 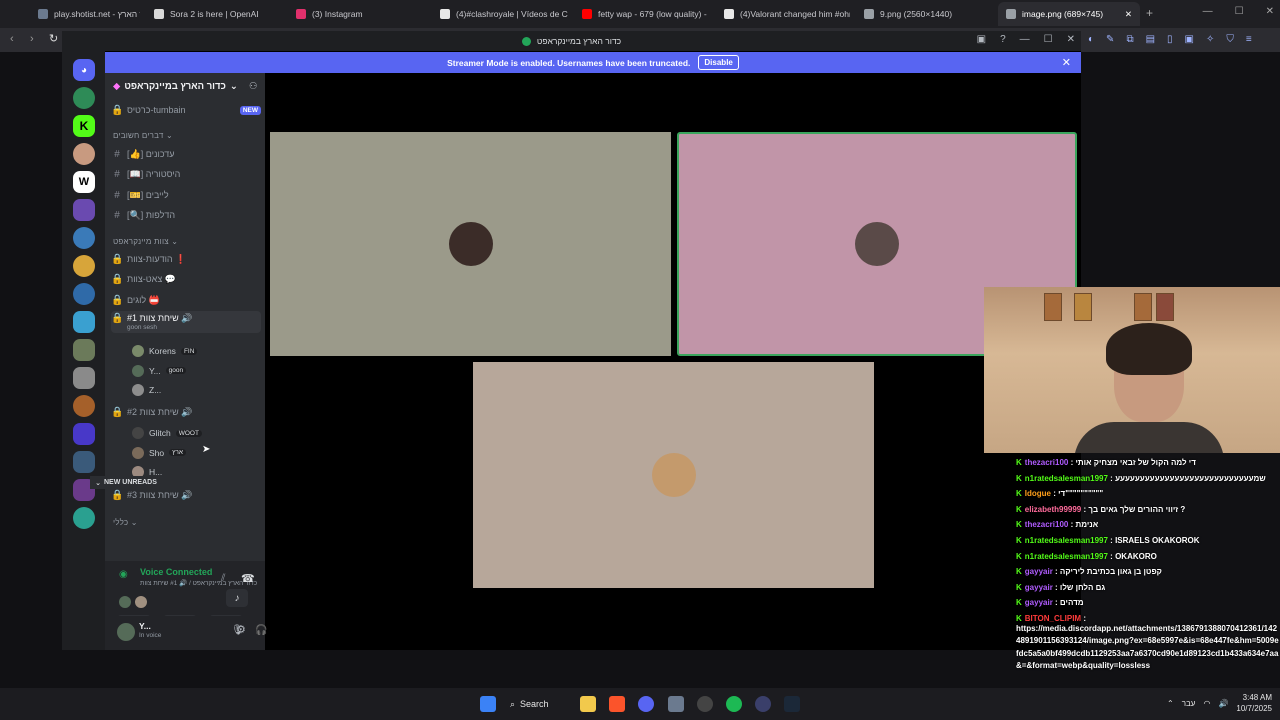 I want to click on text-channel: # [👍] עדכונים, so click(x=186, y=154).